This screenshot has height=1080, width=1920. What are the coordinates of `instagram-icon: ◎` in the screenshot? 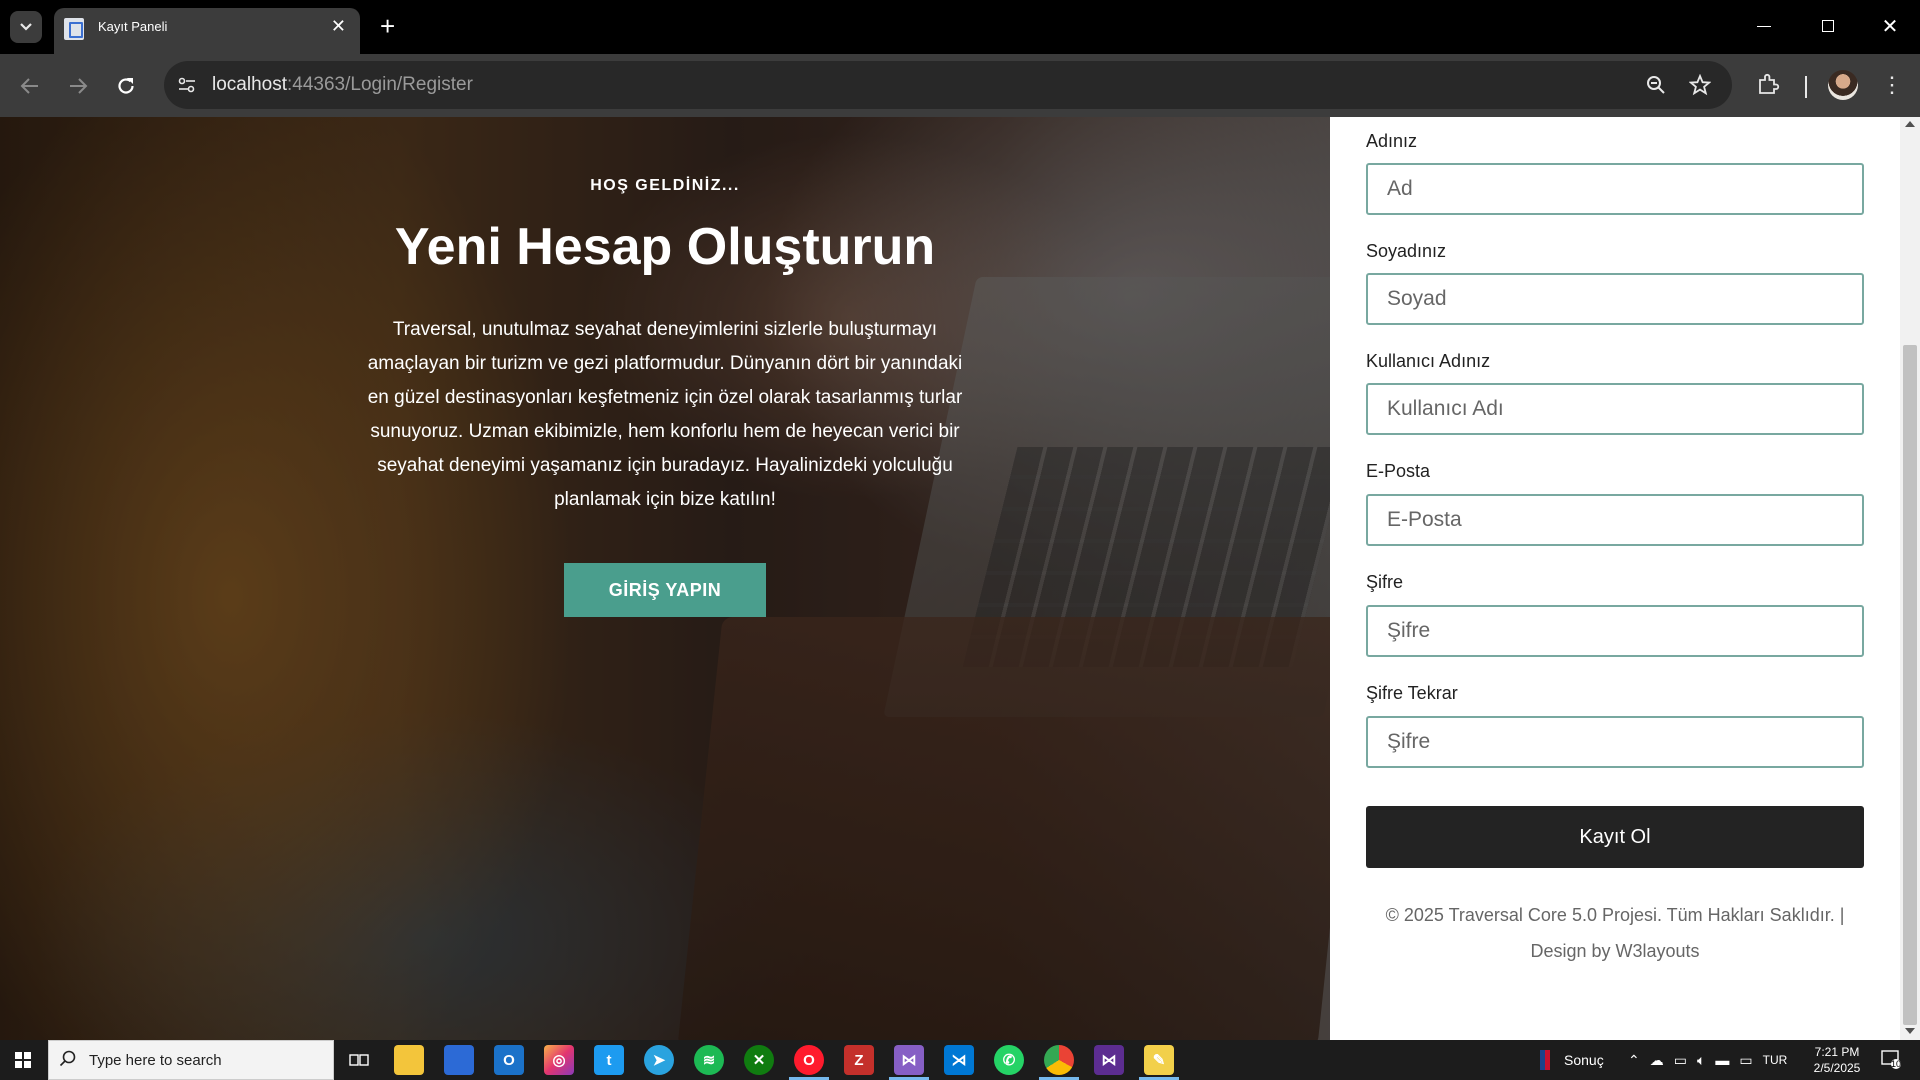 It's located at (559, 1060).